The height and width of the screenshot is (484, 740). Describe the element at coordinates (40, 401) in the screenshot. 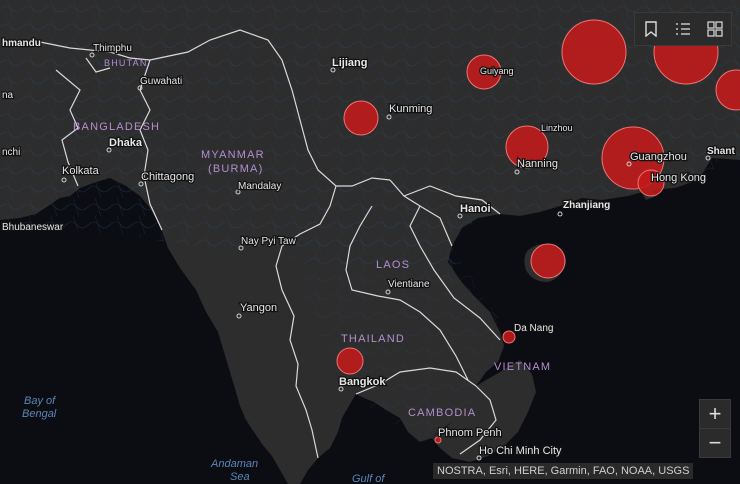

I see `label-bay-of: Bay of` at that location.